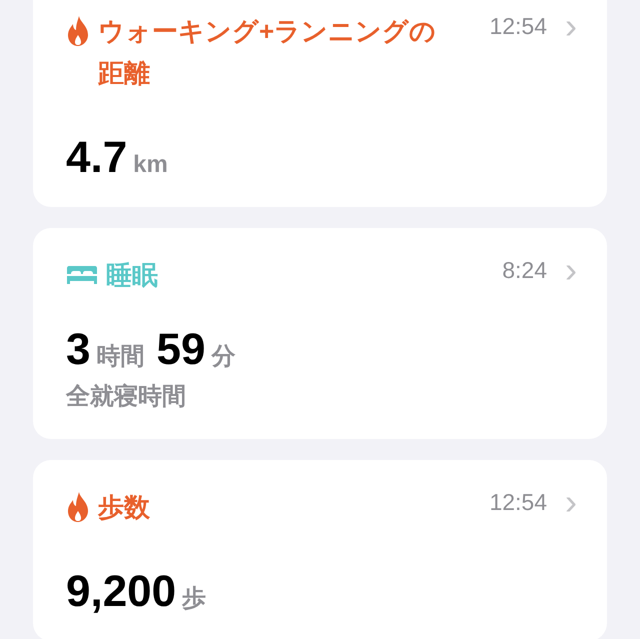 This screenshot has width=640, height=639. I want to click on value-unit: km, so click(150, 165).